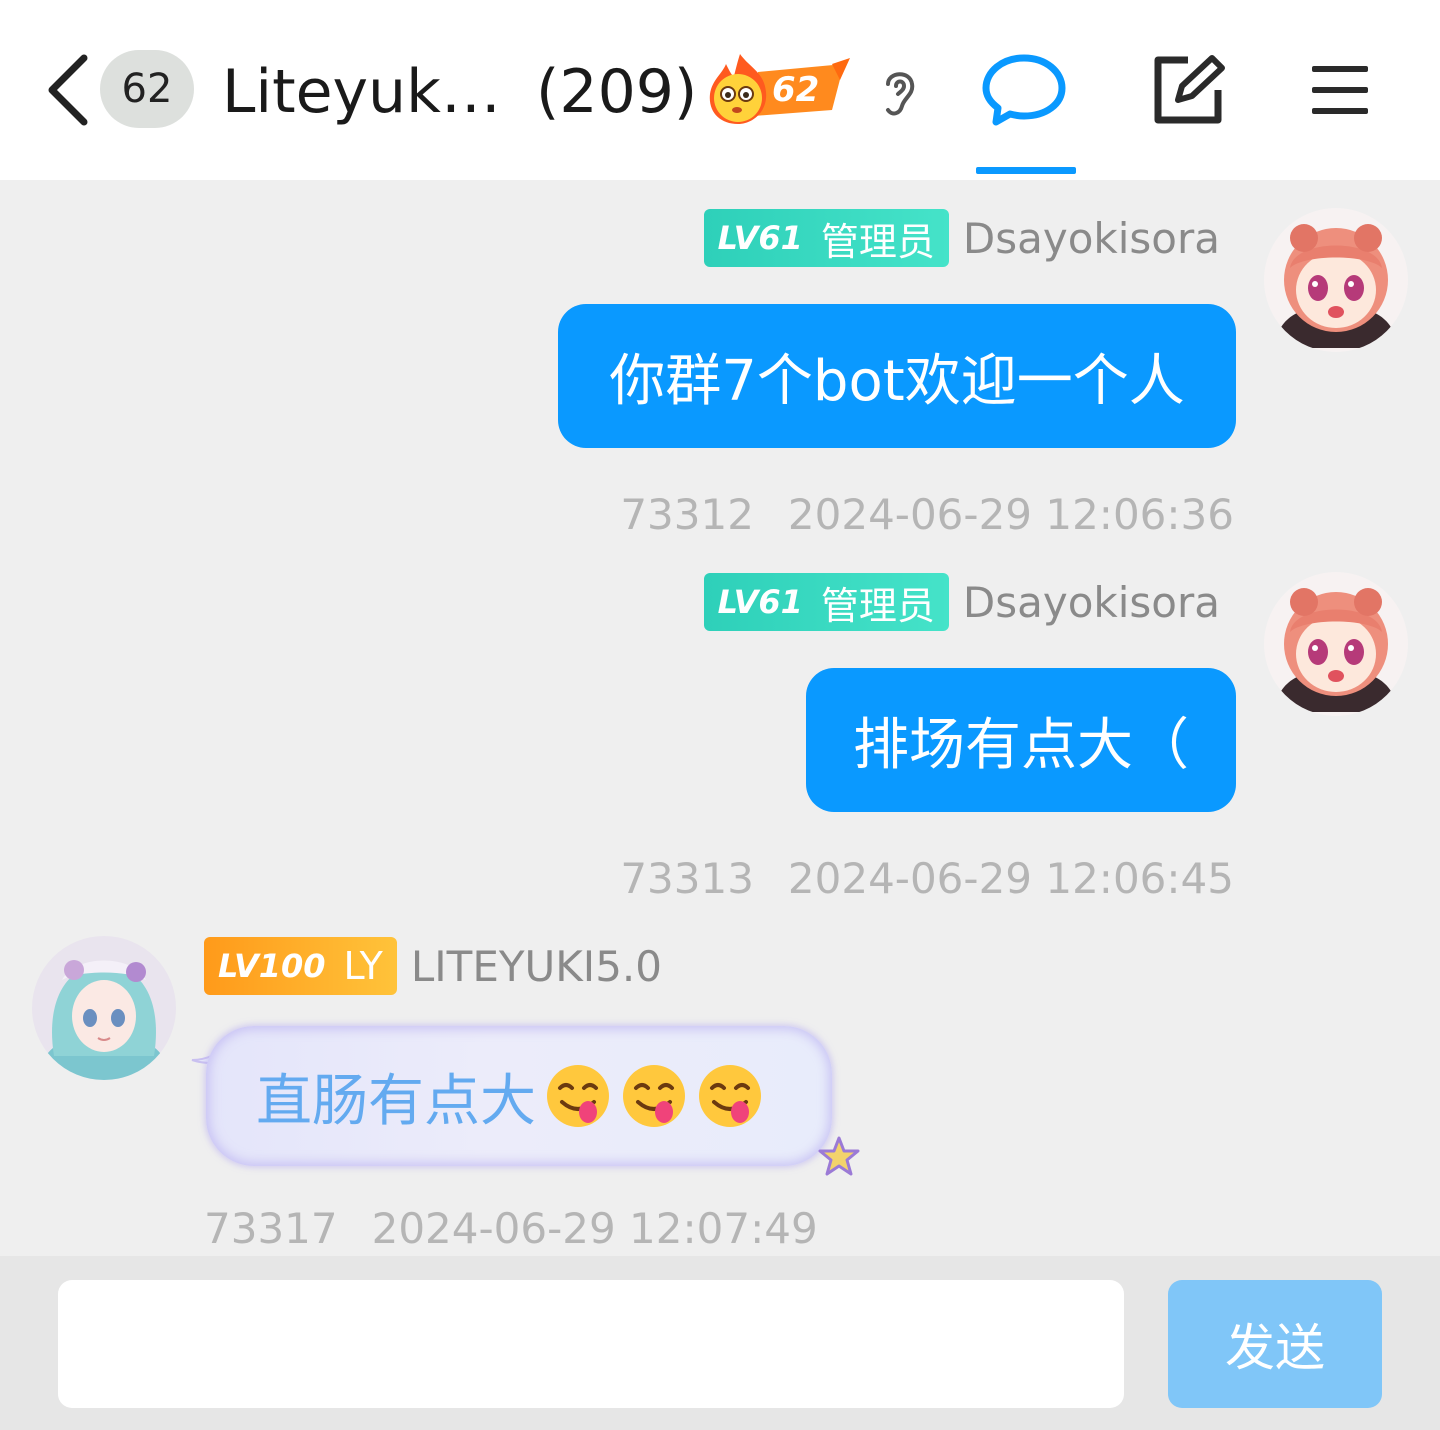  Describe the element at coordinates (1024, 90) in the screenshot. I see `chat-bubble-icon` at that location.